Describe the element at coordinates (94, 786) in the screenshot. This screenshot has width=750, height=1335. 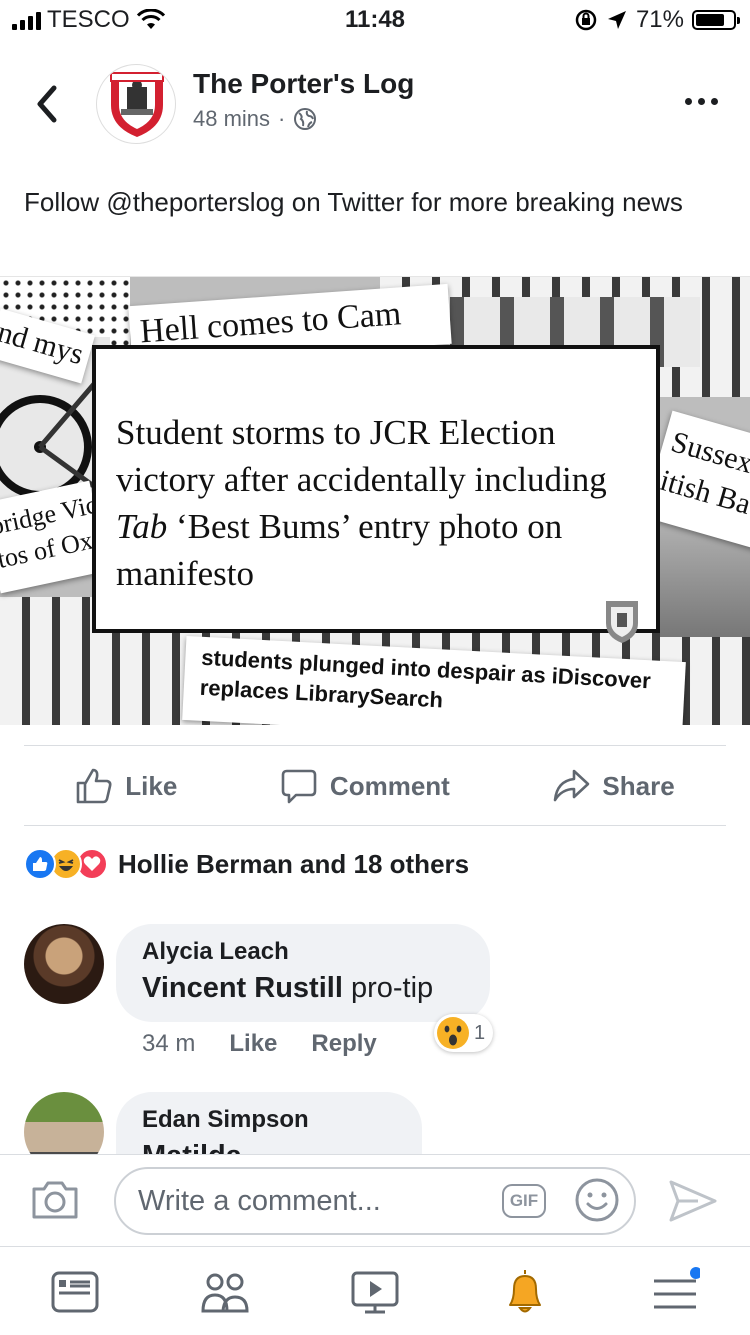
I see `thumbs-up-icon` at that location.